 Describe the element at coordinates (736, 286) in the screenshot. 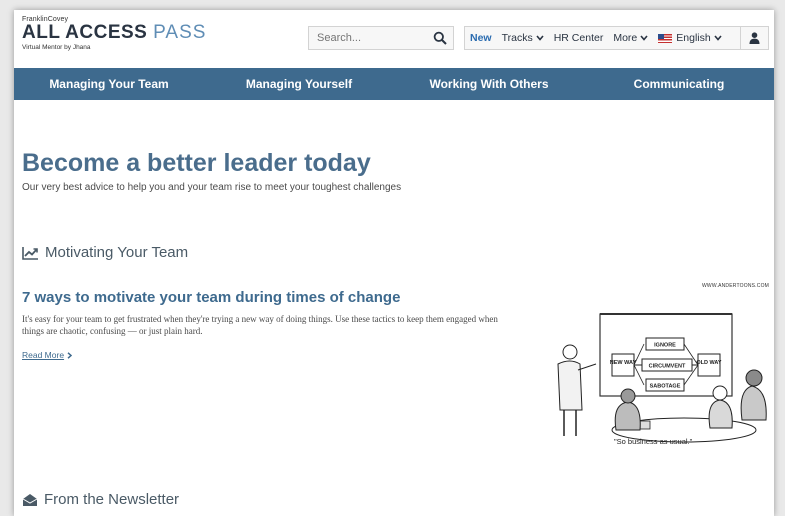

I see `cartoon-credit: WWW.ANDERTOONS.COM` at that location.